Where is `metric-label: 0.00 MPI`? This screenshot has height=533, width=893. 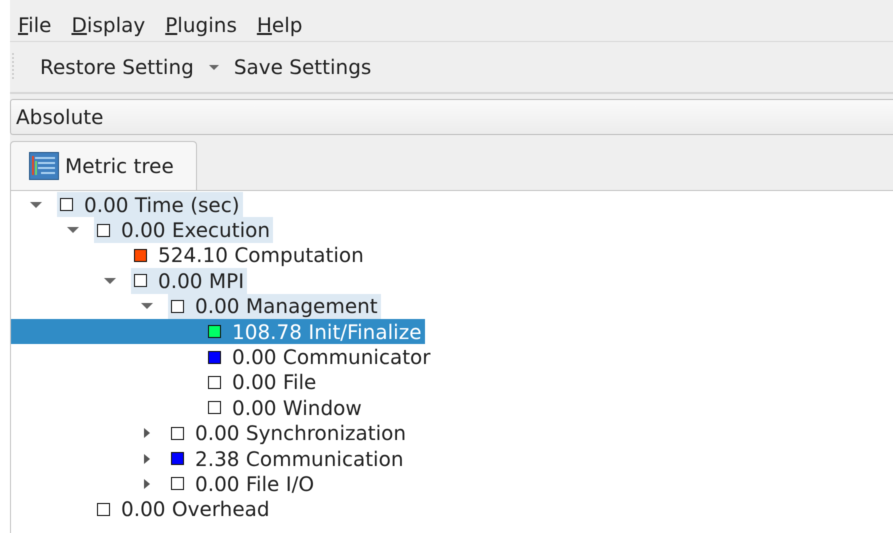 metric-label: 0.00 MPI is located at coordinates (201, 280).